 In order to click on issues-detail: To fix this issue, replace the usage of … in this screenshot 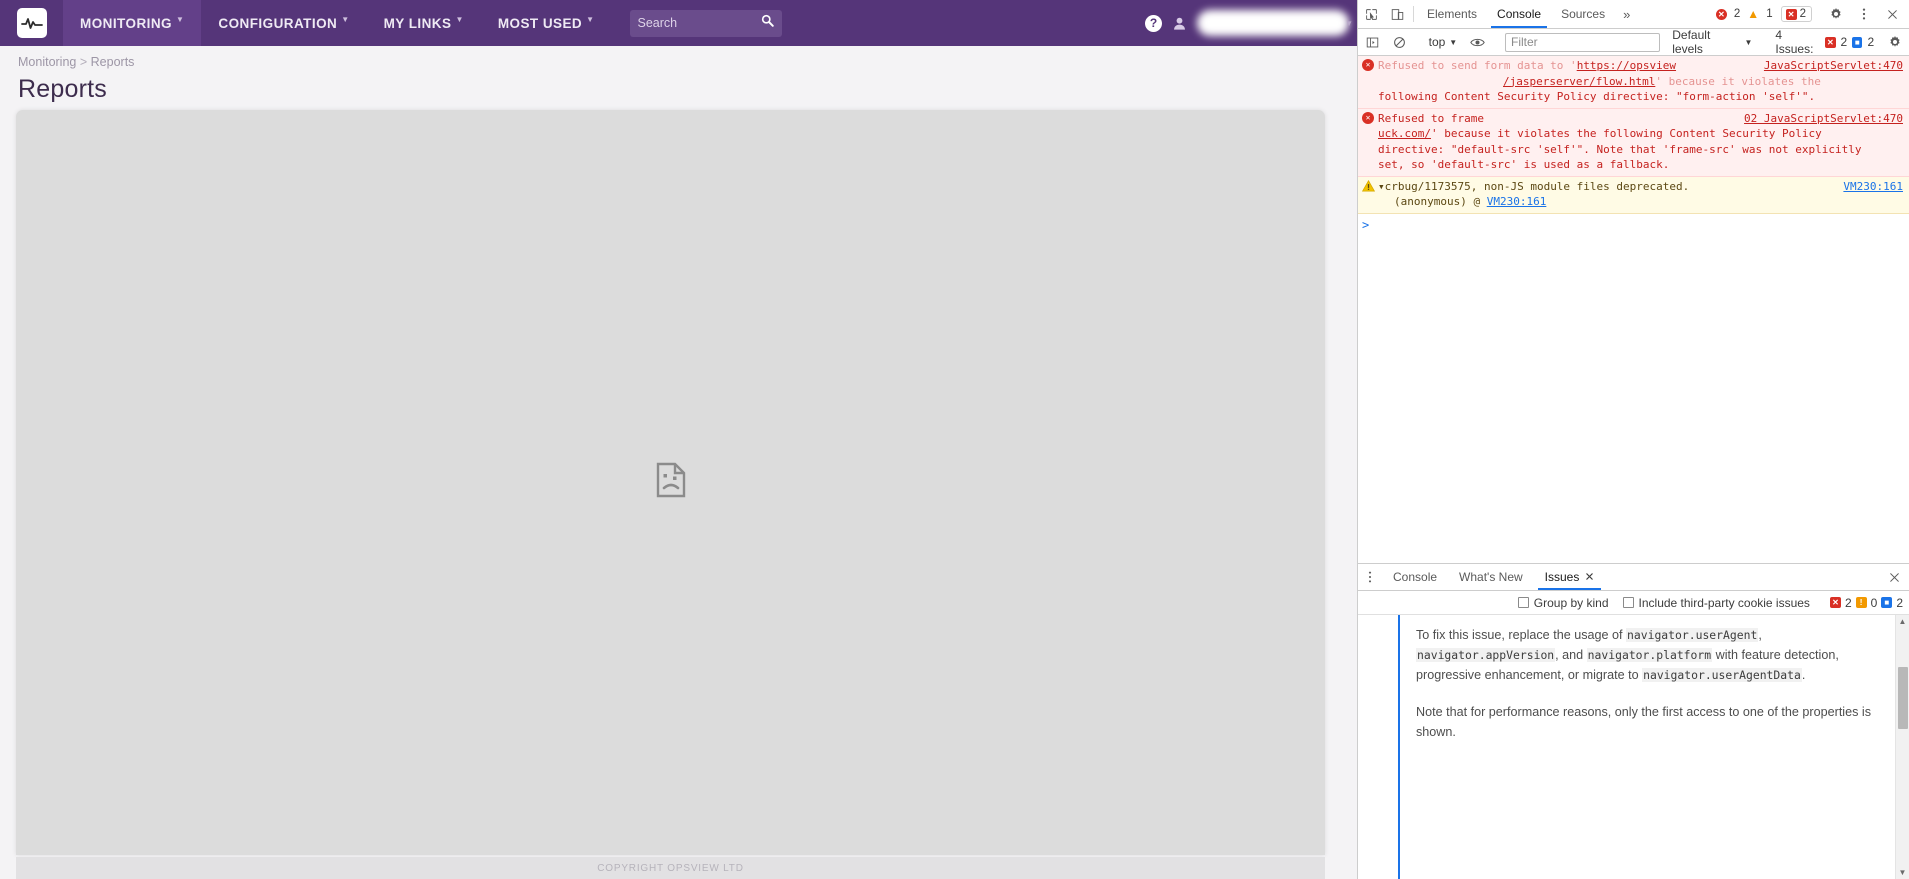, I will do `click(1633, 747)`.